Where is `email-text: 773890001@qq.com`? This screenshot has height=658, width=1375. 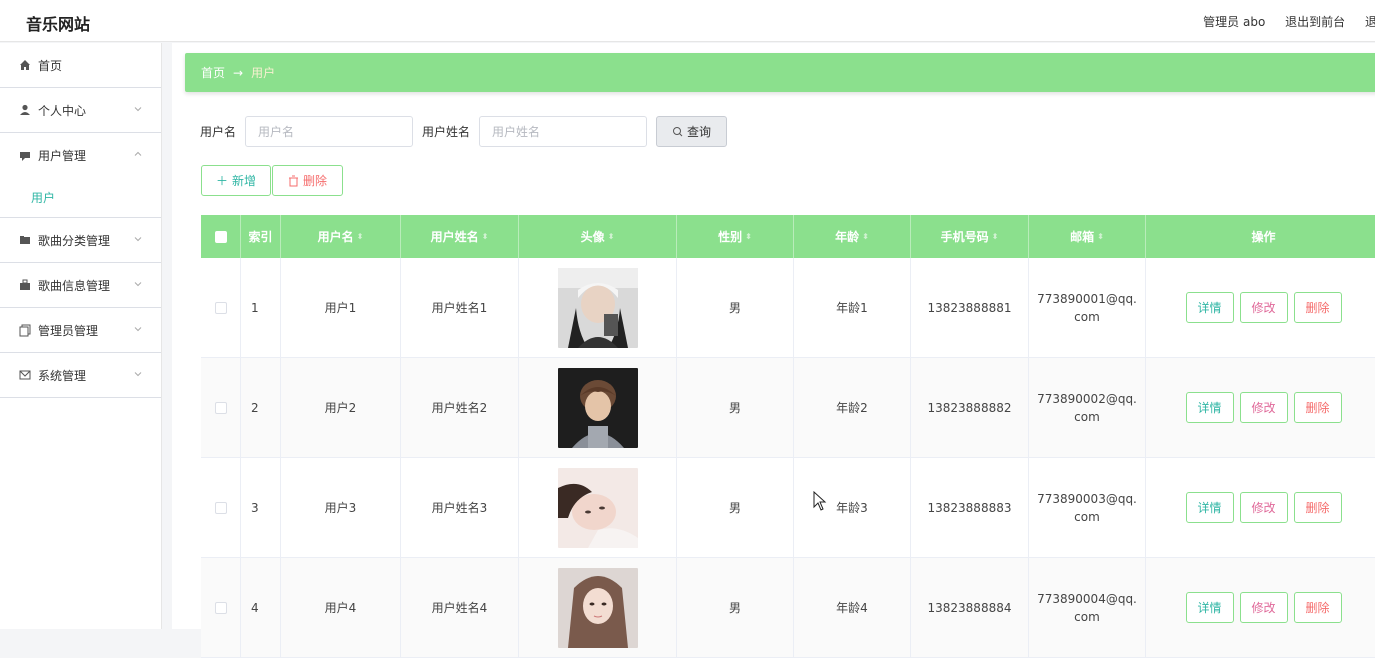
email-text: 773890001@qq.com is located at coordinates (1087, 307).